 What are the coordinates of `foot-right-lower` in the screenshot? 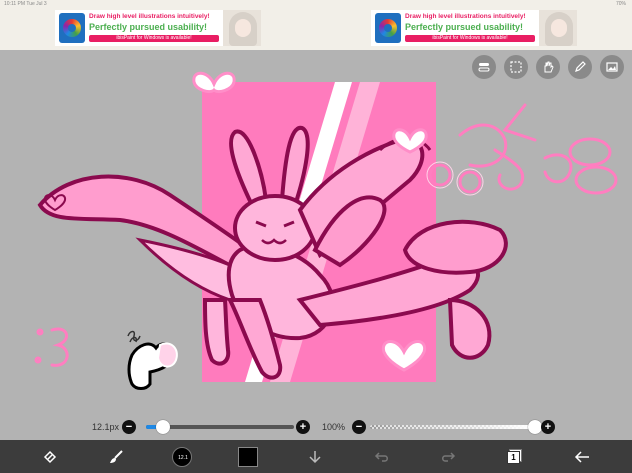 It's located at (469, 328).